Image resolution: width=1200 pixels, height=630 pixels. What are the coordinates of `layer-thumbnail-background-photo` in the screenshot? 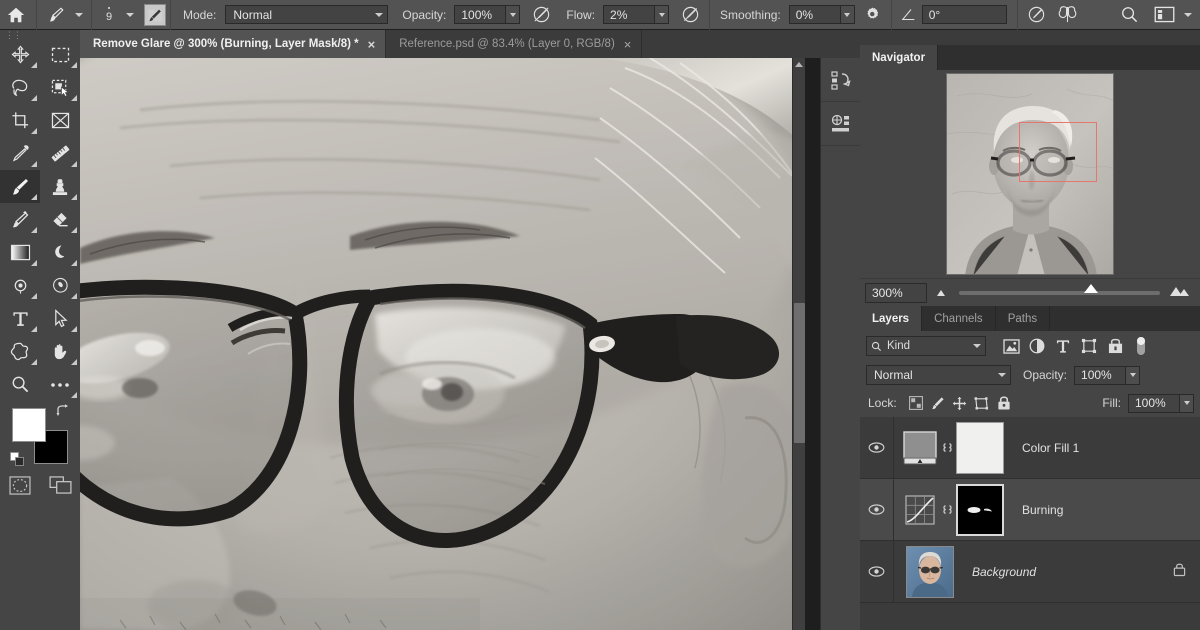 It's located at (930, 571).